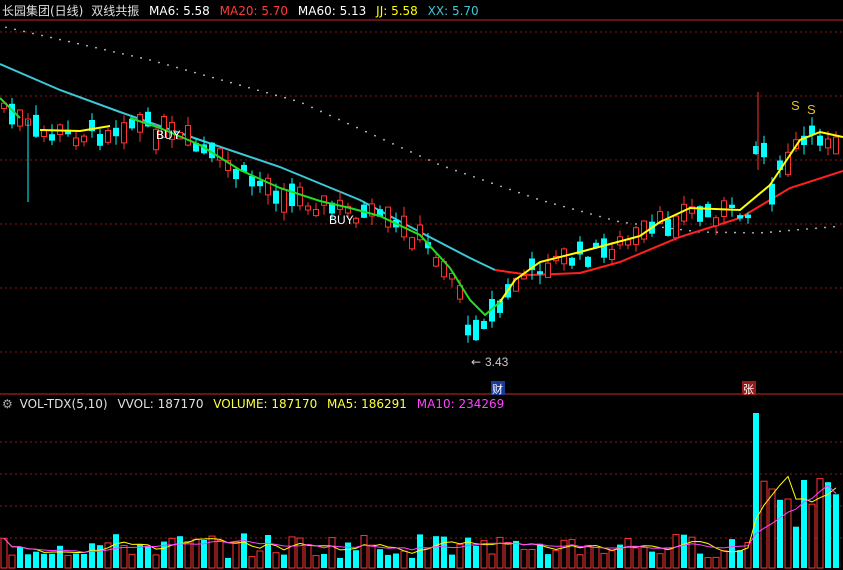  What do you see at coordinates (64, 404) in the screenshot?
I see `volume-indicator-name: VOL-TDX(5,10)` at bounding box center [64, 404].